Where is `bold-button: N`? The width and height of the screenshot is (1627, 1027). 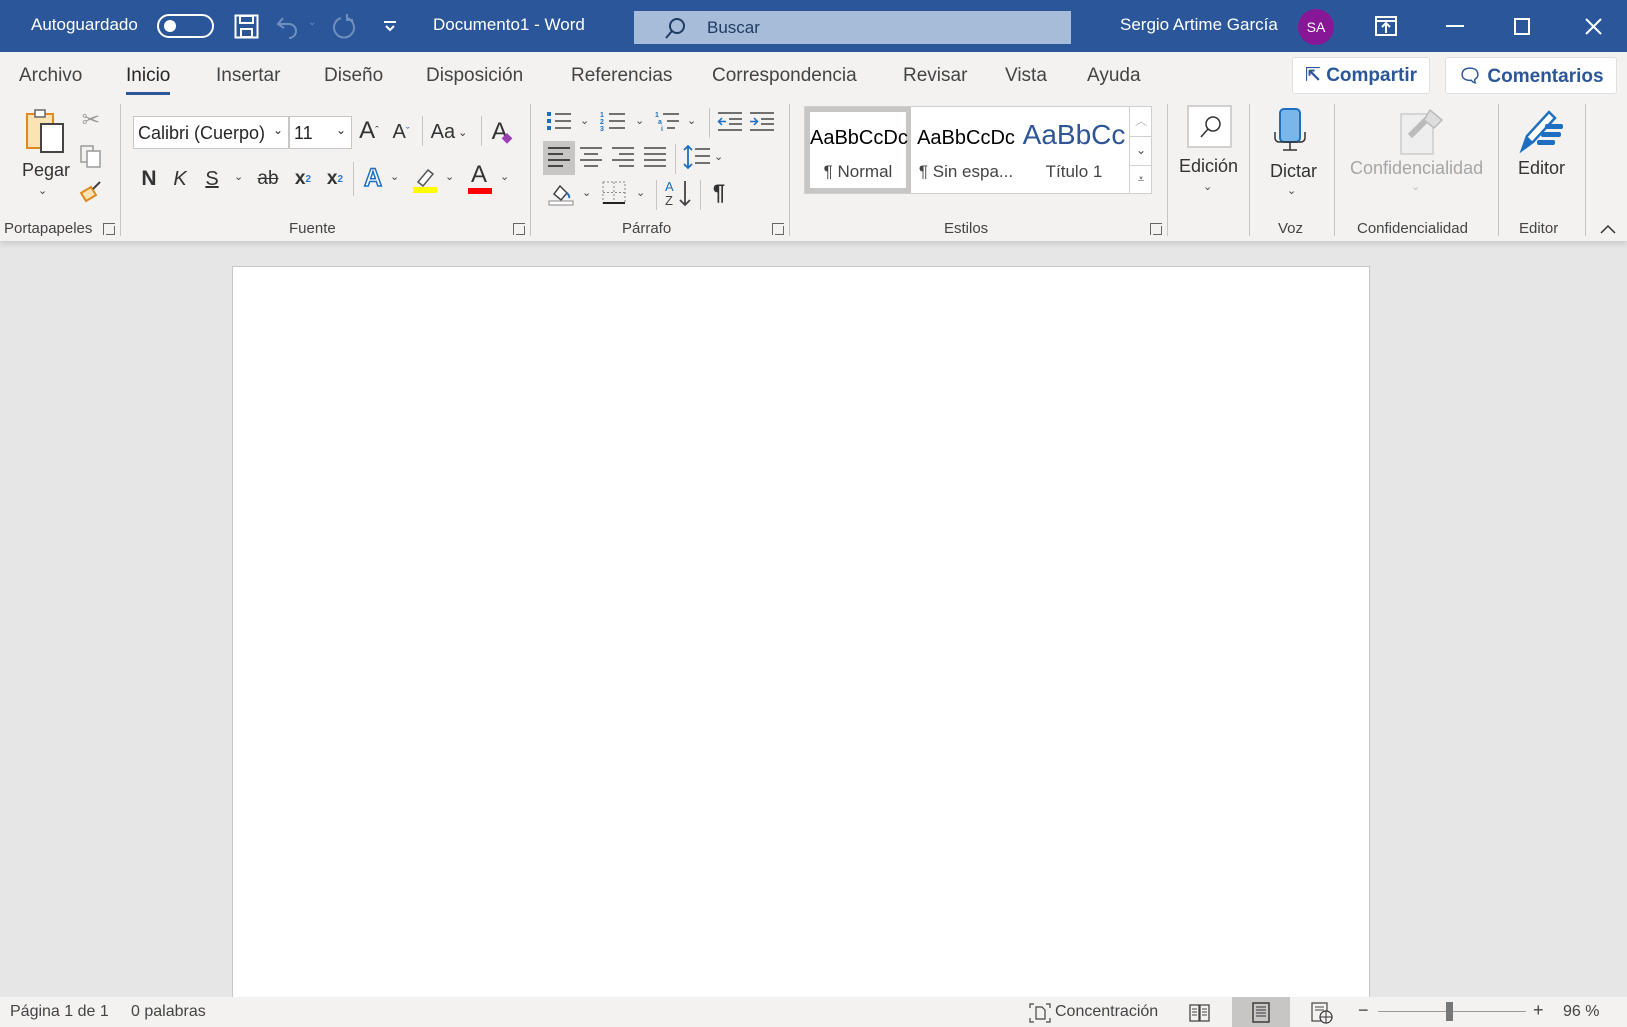
bold-button: N is located at coordinates (149, 179).